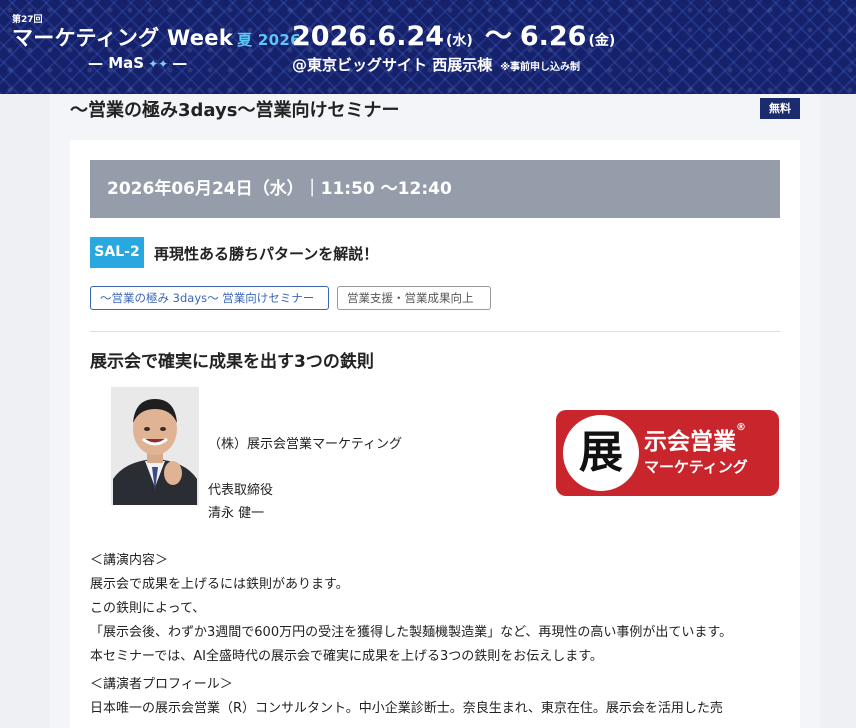 The image size is (856, 728). What do you see at coordinates (129, 560) in the screenshot?
I see `content-heading: ＜講演内容＞` at bounding box center [129, 560].